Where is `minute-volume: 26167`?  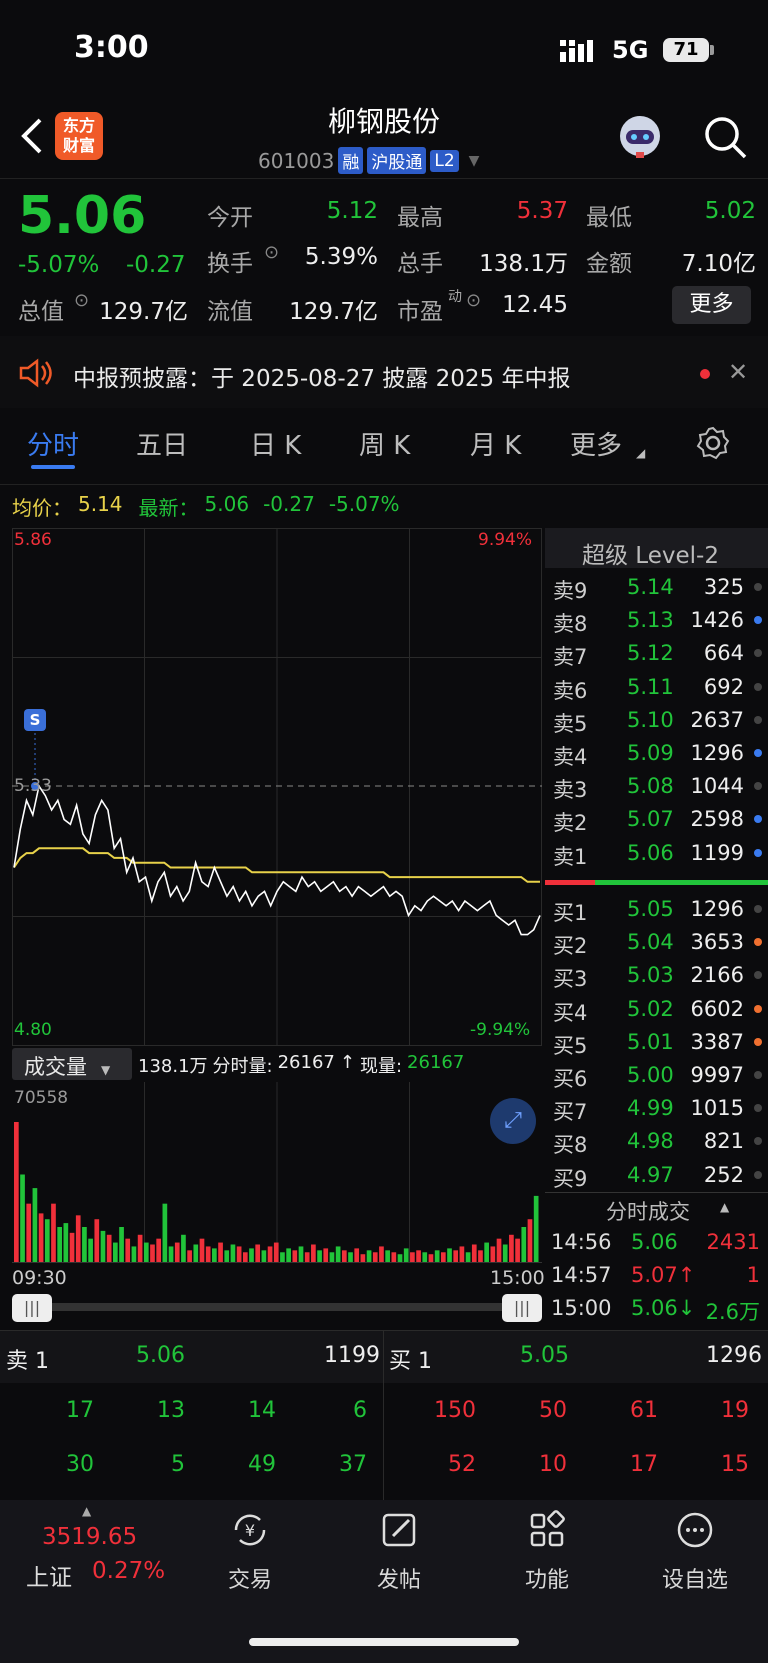 minute-volume: 26167 is located at coordinates (306, 1062).